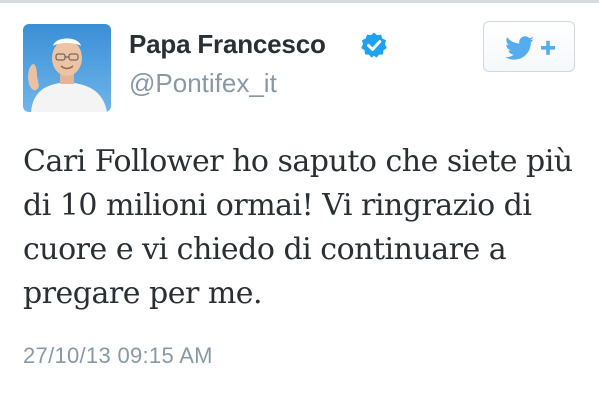 The height and width of the screenshot is (401, 599). I want to click on avatar, so click(67, 68).